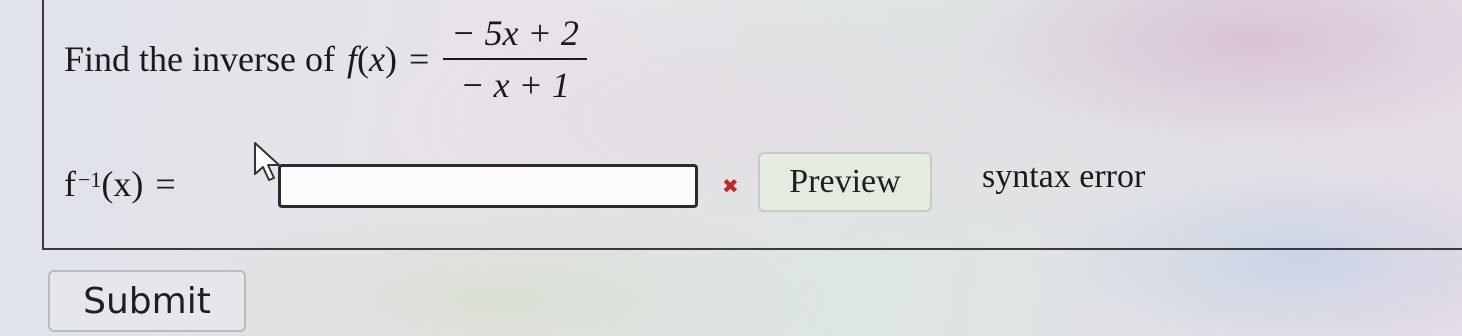 This screenshot has width=1462, height=336. What do you see at coordinates (199, 59) in the screenshot?
I see `question-prompt: Find the inverse of` at bounding box center [199, 59].